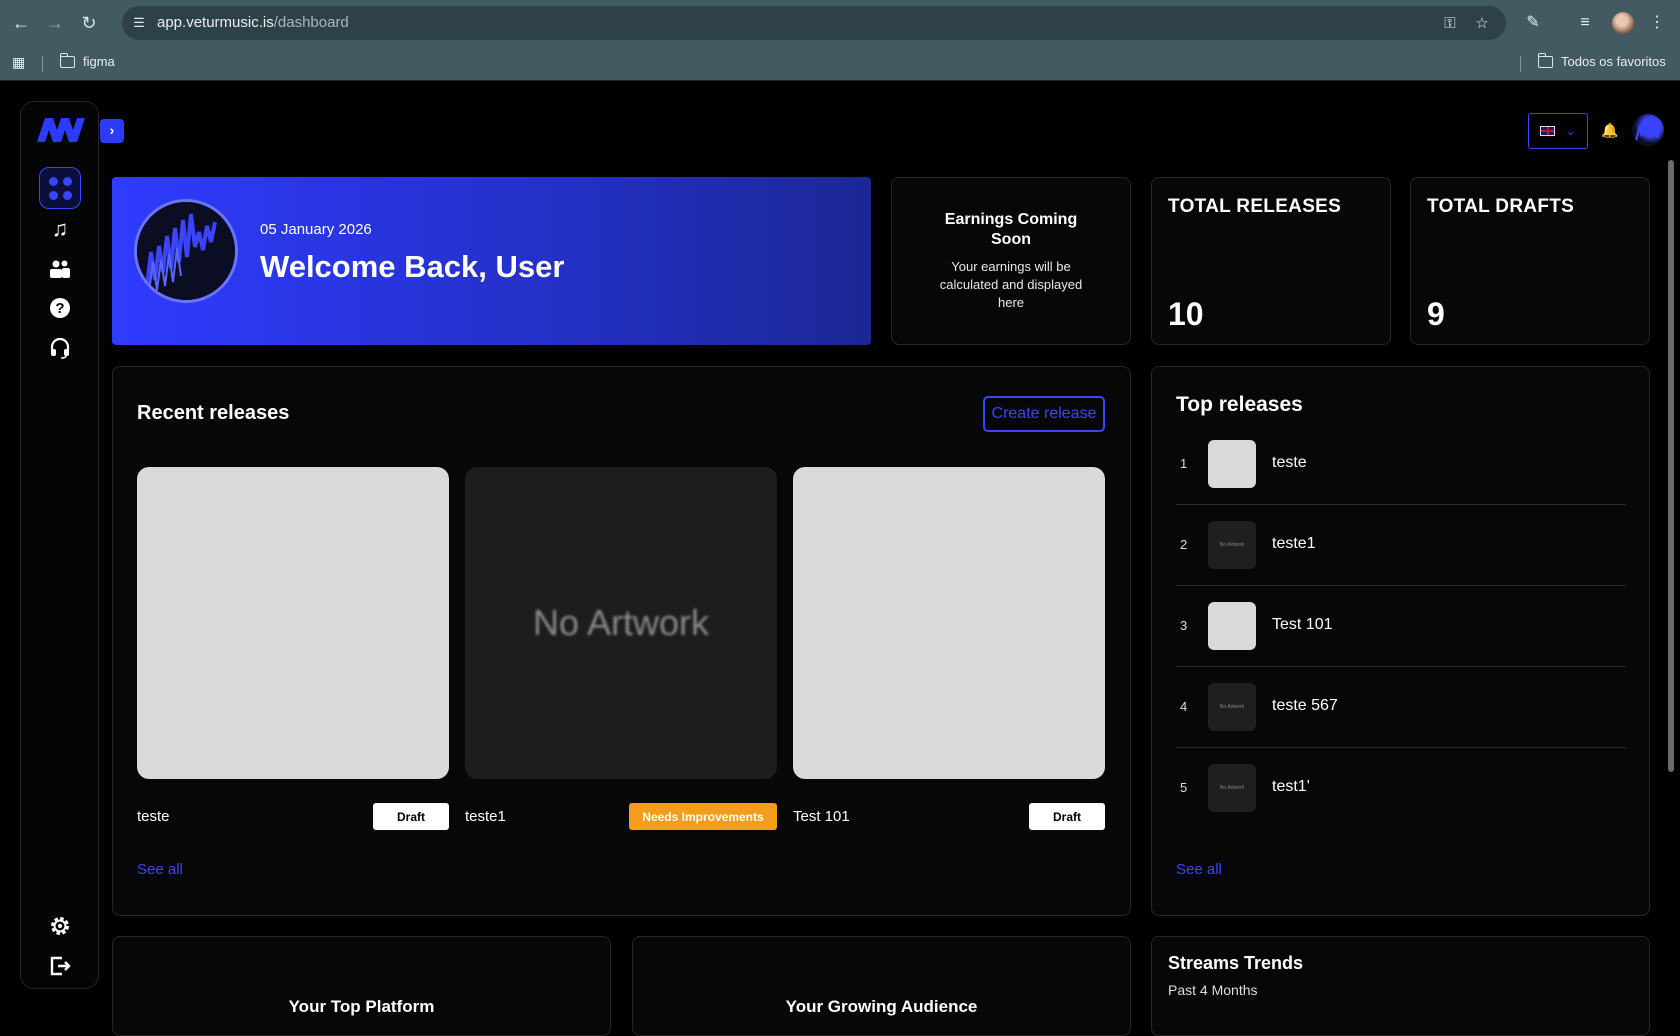 Image resolution: width=1680 pixels, height=1036 pixels. Describe the element at coordinates (1585, 23) in the screenshot. I see `media-controls-icon: ≡` at that location.